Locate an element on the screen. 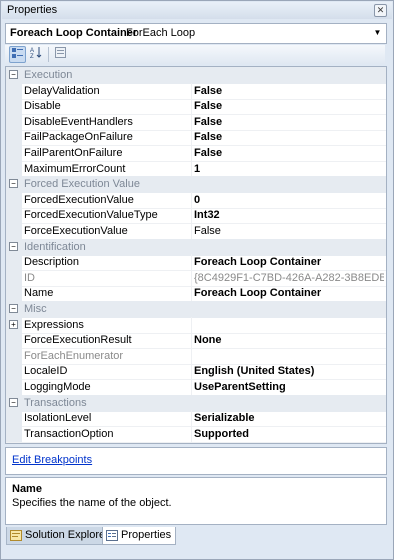 The height and width of the screenshot is (560, 394). property-value: None is located at coordinates (289, 340).